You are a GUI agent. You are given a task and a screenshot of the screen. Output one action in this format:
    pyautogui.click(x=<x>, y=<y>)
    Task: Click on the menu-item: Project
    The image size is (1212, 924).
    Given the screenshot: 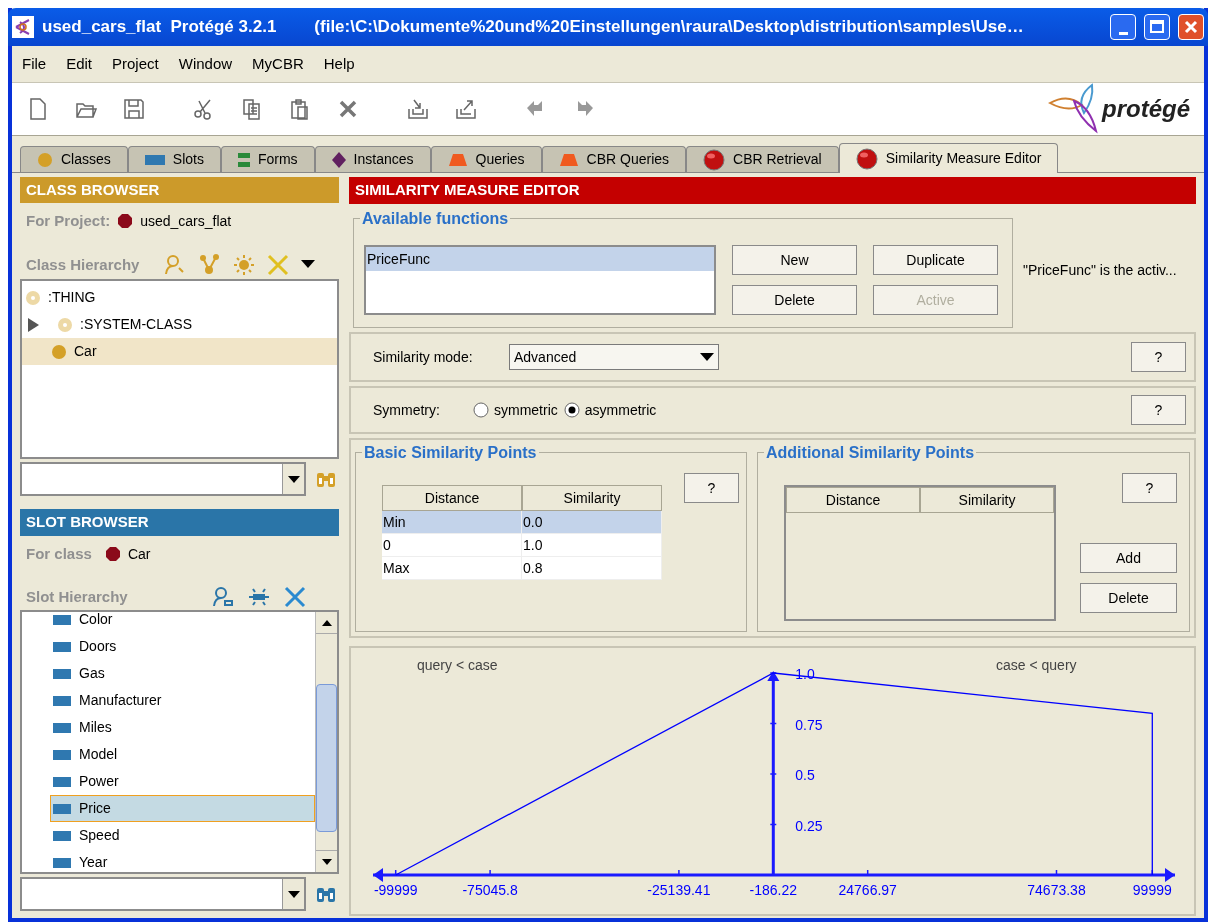 What is the action you would take?
    pyautogui.click(x=135, y=64)
    